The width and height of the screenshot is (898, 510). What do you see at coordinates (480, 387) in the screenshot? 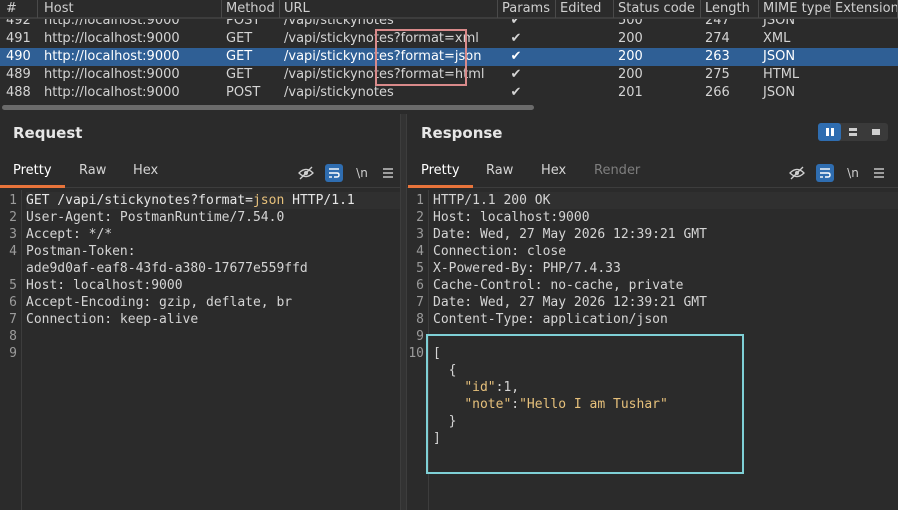
I see `json-key: "id"` at bounding box center [480, 387].